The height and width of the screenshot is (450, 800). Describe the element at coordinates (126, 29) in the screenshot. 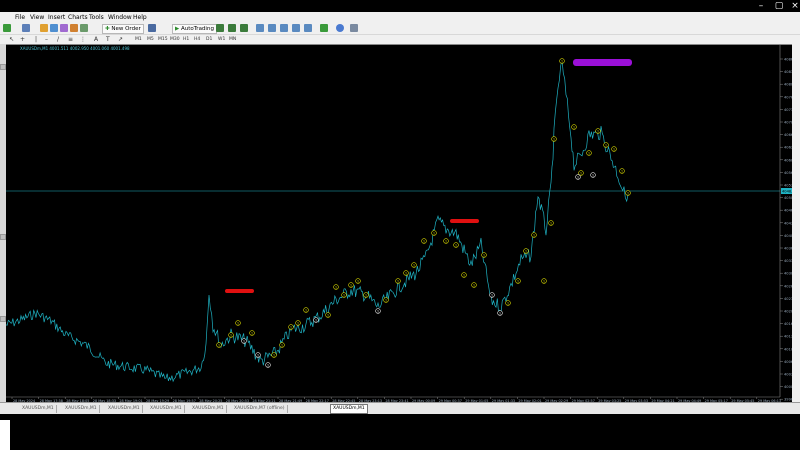

I see `new-order-label: New Order` at that location.